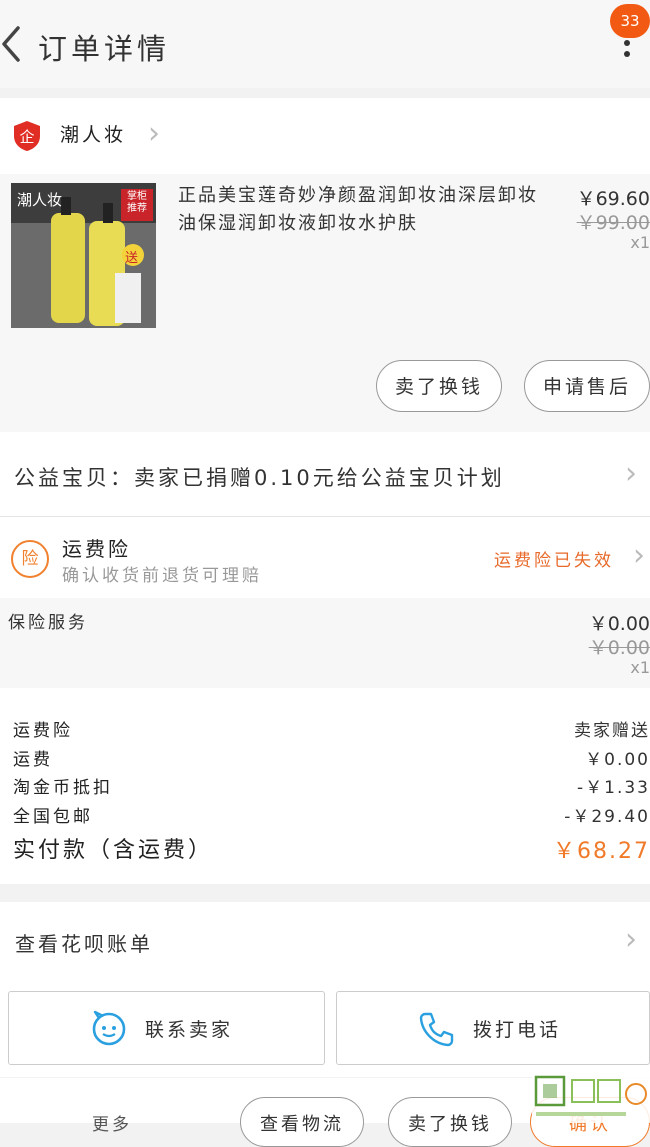  Describe the element at coordinates (517, 1030) in the screenshot. I see `call-phone-label: 拨打电话` at that location.